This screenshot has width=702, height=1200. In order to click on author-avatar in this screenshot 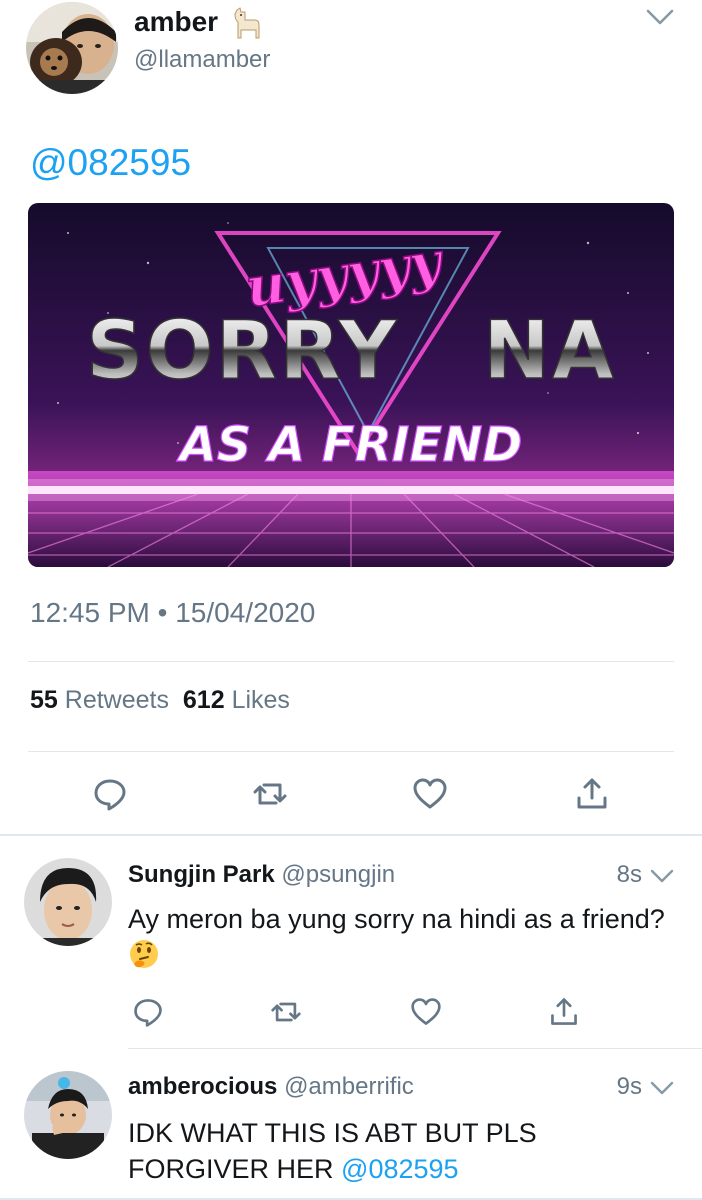, I will do `click(72, 48)`.